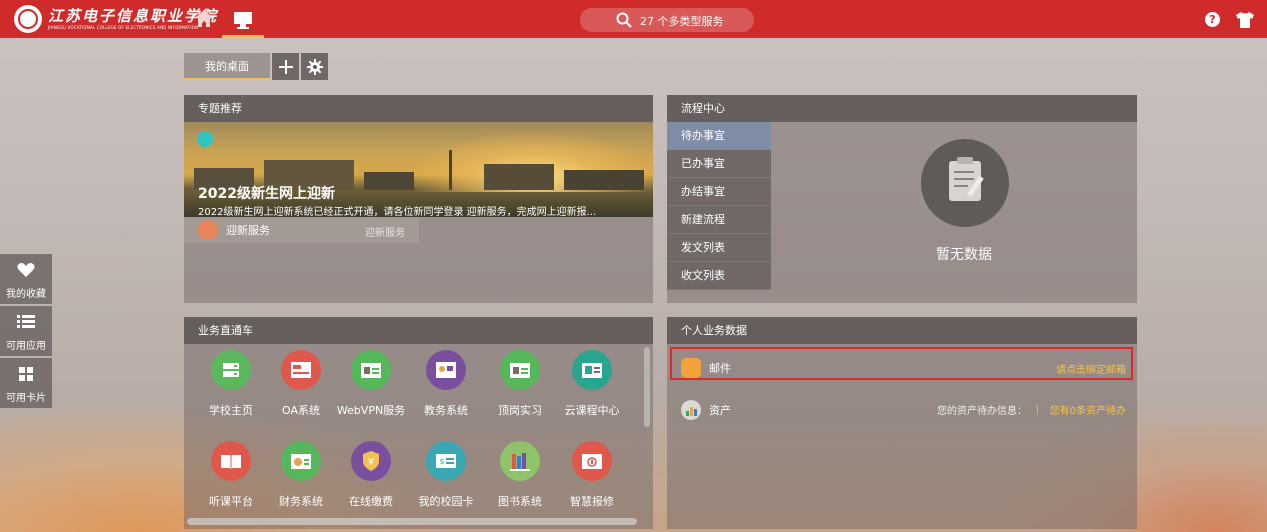 The width and height of the screenshot is (1267, 532). What do you see at coordinates (592, 461) in the screenshot?
I see `repair-icon` at bounding box center [592, 461].